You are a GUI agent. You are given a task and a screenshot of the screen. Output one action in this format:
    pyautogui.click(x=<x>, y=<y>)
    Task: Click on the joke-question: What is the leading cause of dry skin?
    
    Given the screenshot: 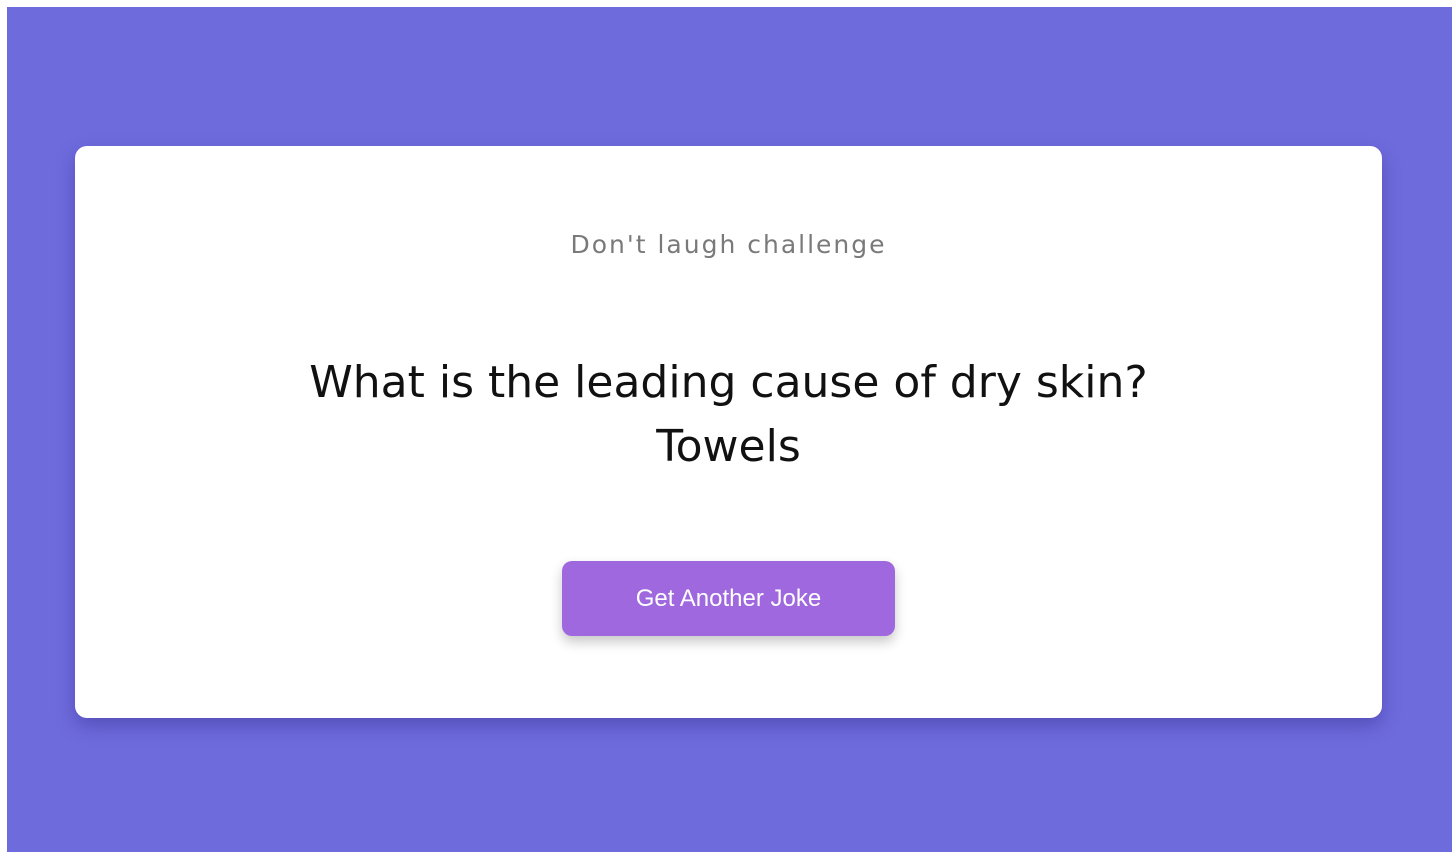 What is the action you would take?
    pyautogui.click(x=728, y=382)
    